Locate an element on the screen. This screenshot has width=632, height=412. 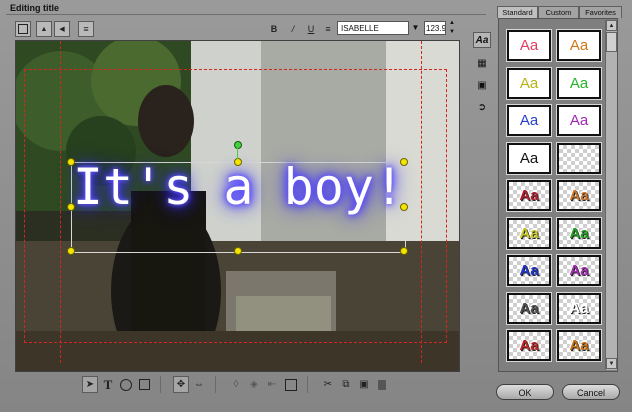
ungroup-icon: ◈ is located at coordinates (254, 384).